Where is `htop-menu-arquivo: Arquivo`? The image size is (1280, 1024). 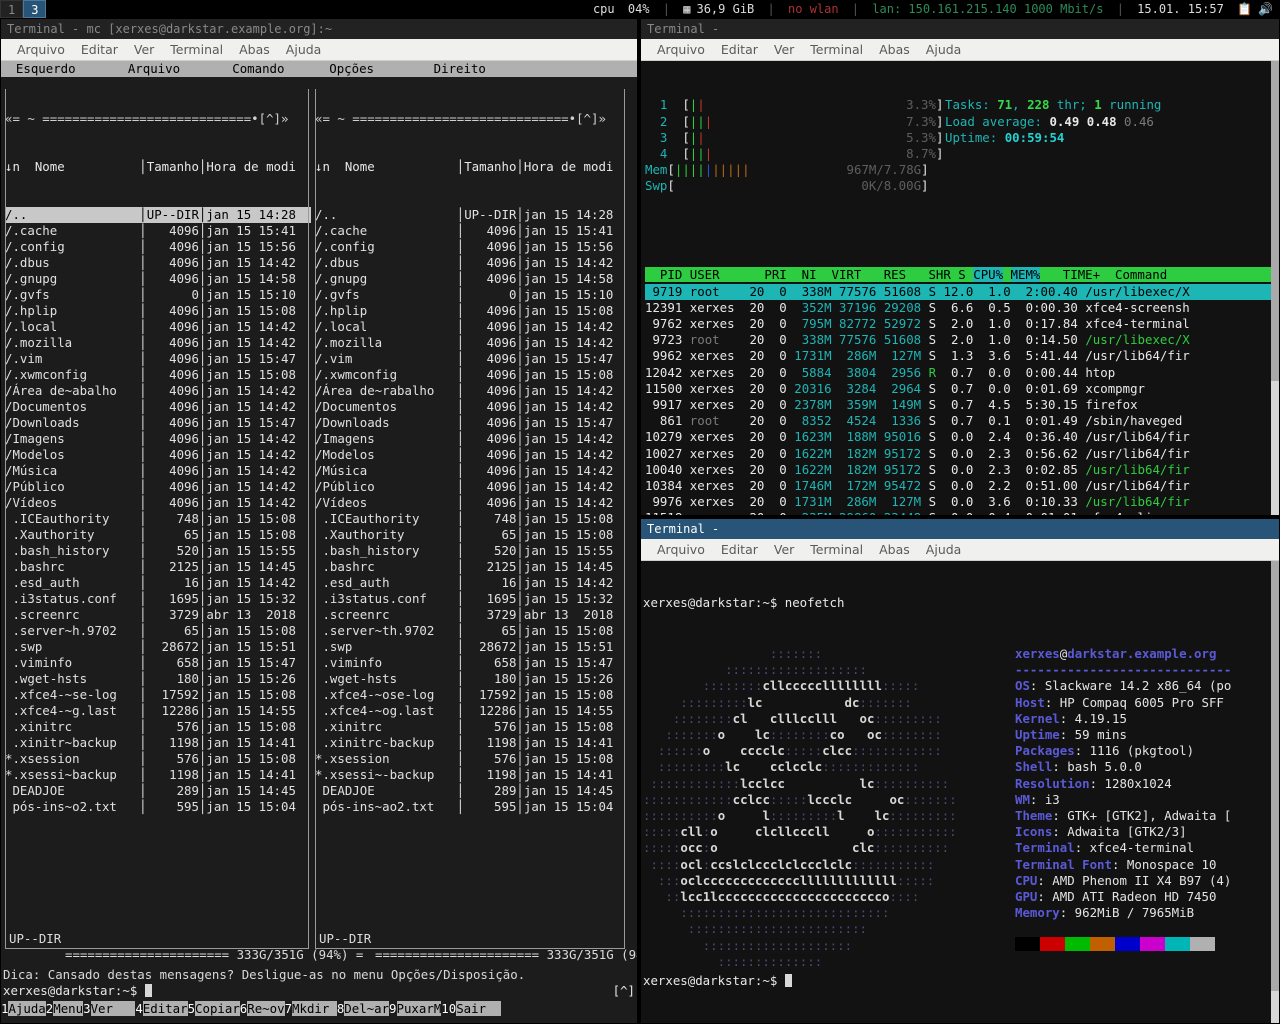 htop-menu-arquivo: Arquivo is located at coordinates (681, 49).